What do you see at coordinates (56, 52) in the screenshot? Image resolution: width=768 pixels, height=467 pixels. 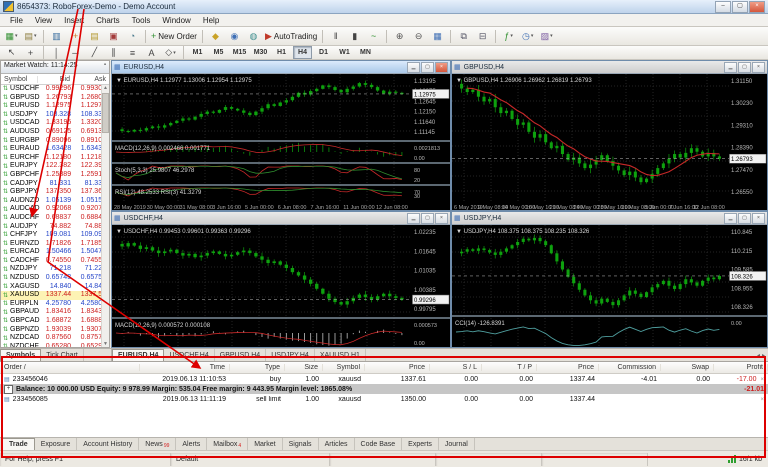 I see `vertical-line-button: │` at bounding box center [56, 52].